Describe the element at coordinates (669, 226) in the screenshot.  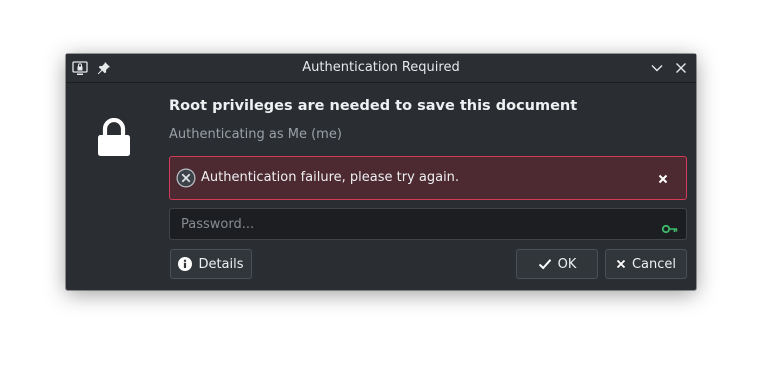
I see `key-icon` at that location.